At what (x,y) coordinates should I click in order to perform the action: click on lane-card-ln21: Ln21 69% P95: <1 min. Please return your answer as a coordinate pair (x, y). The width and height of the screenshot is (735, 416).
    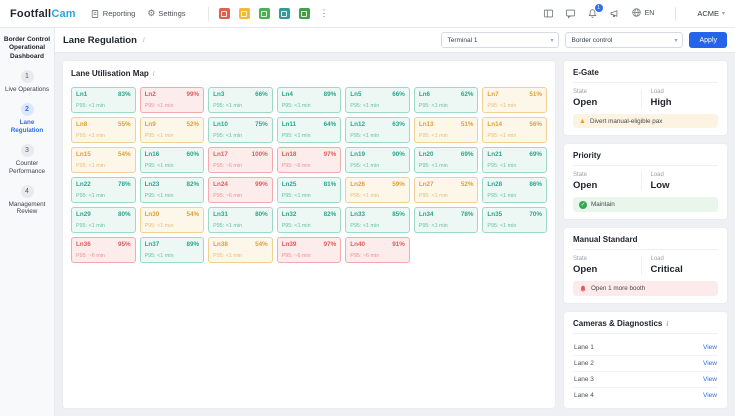
    Looking at the image, I should click on (514, 160).